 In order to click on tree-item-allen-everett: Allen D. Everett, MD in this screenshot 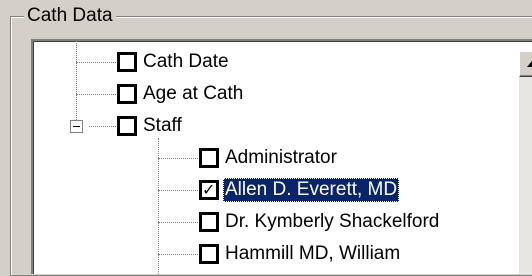, I will do `click(299, 190)`.